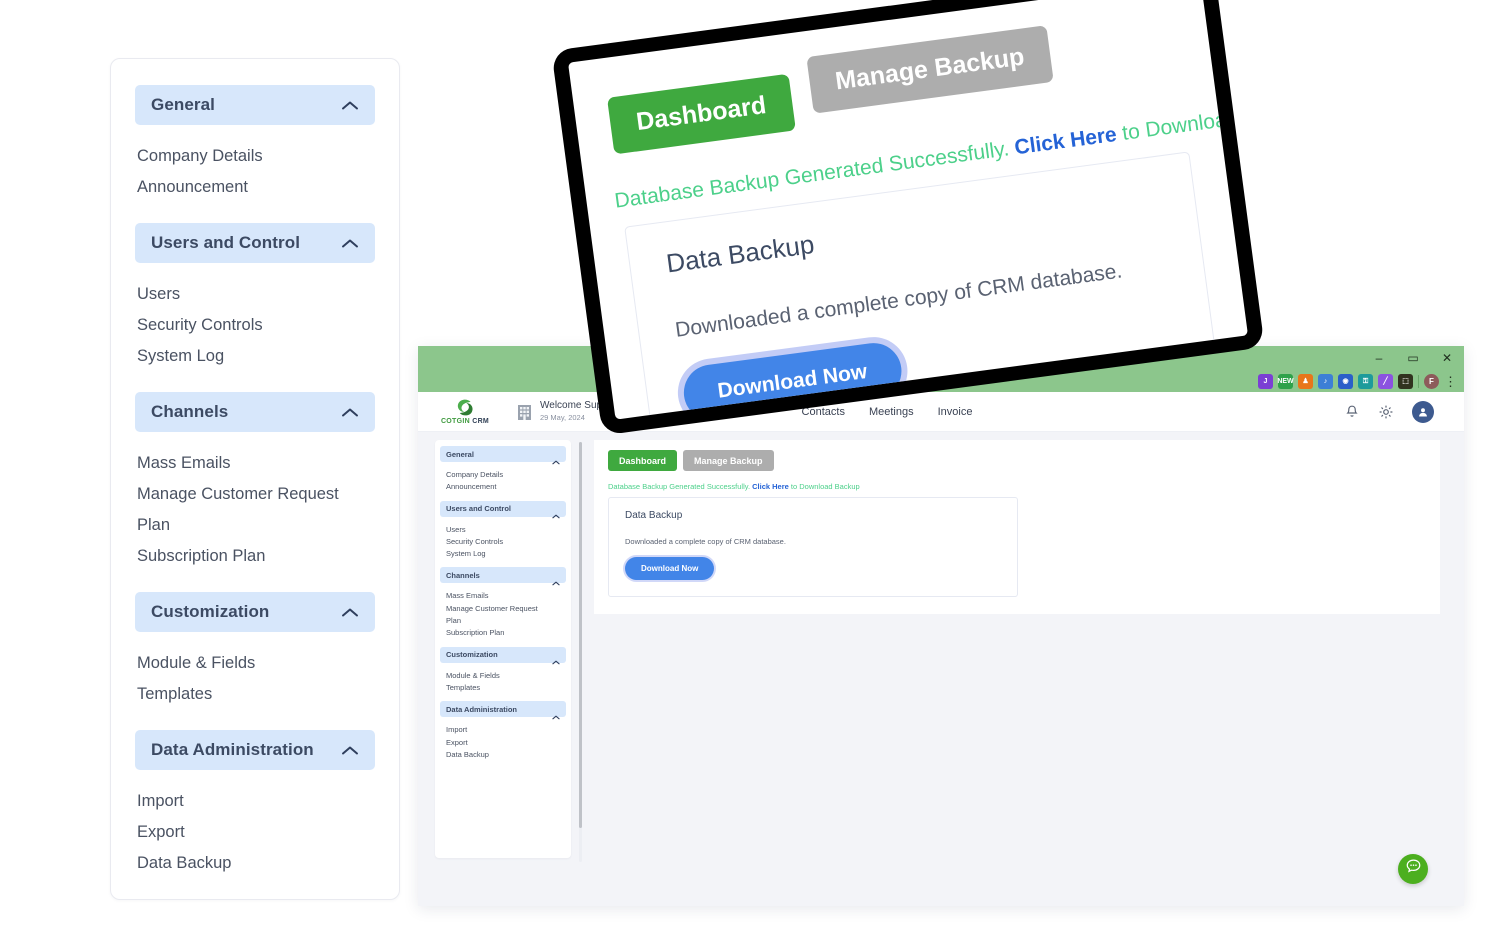 The image size is (1490, 938). Describe the element at coordinates (1352, 412) in the screenshot. I see `bell-icon` at that location.